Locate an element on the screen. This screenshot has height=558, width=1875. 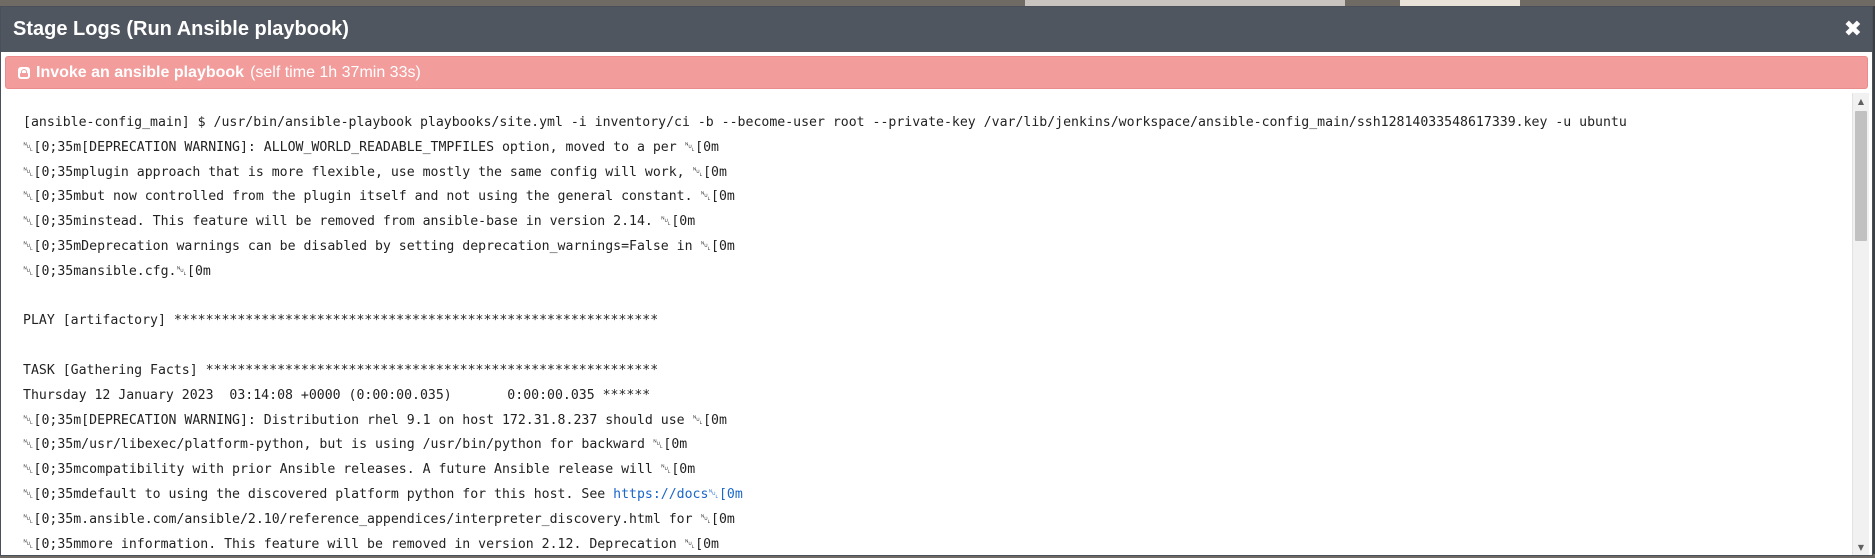
scroll-up-icon: ▲ is located at coordinates (1861, 101).